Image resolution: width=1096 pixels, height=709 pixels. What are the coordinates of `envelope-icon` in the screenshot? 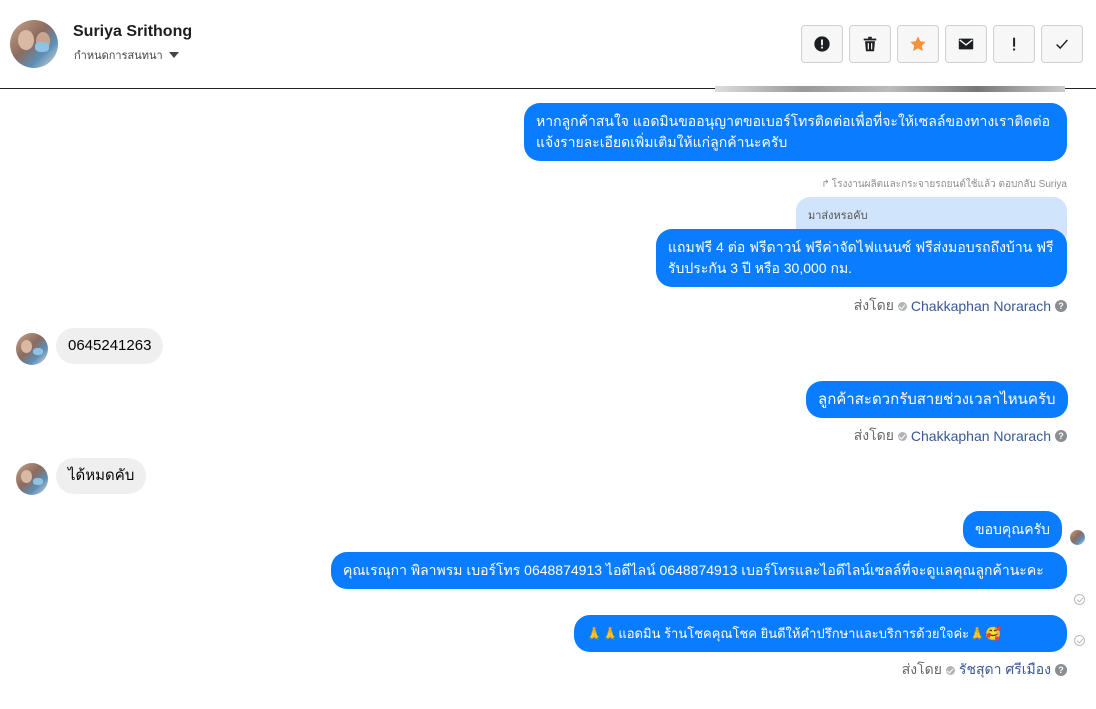 It's located at (966, 44).